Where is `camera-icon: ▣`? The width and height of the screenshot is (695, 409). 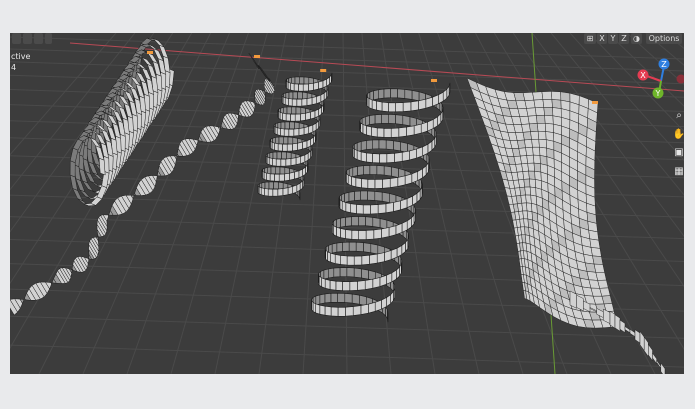 camera-icon: ▣ is located at coordinates (678, 153).